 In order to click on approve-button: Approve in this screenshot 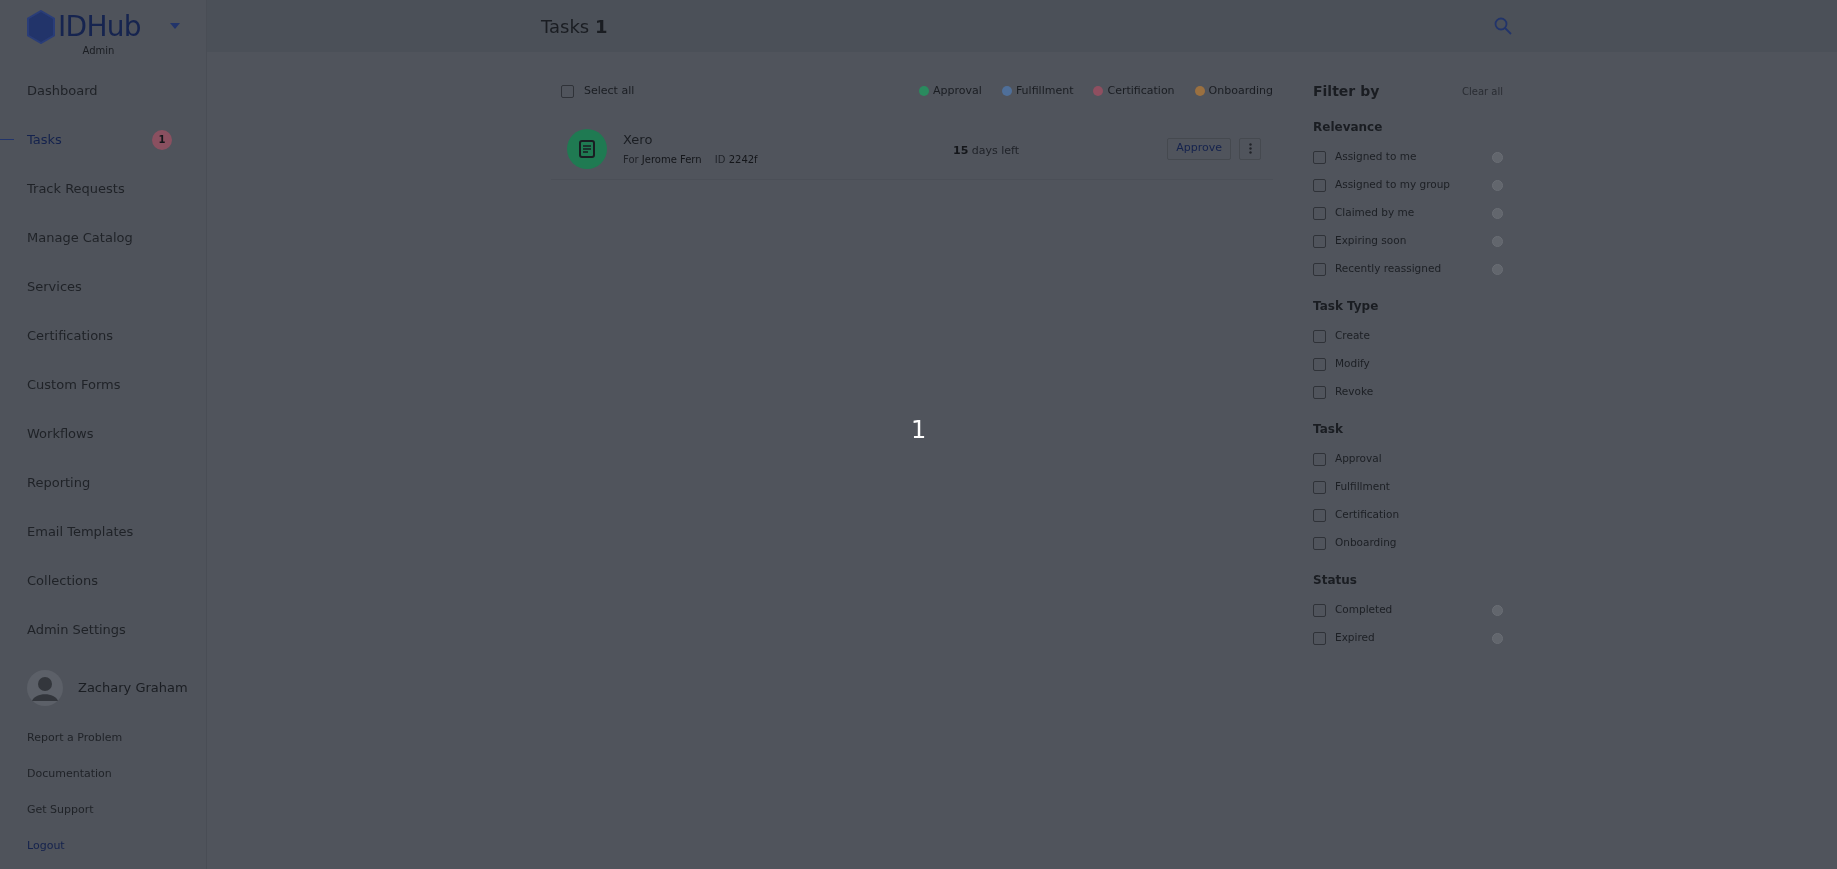, I will do `click(1199, 148)`.